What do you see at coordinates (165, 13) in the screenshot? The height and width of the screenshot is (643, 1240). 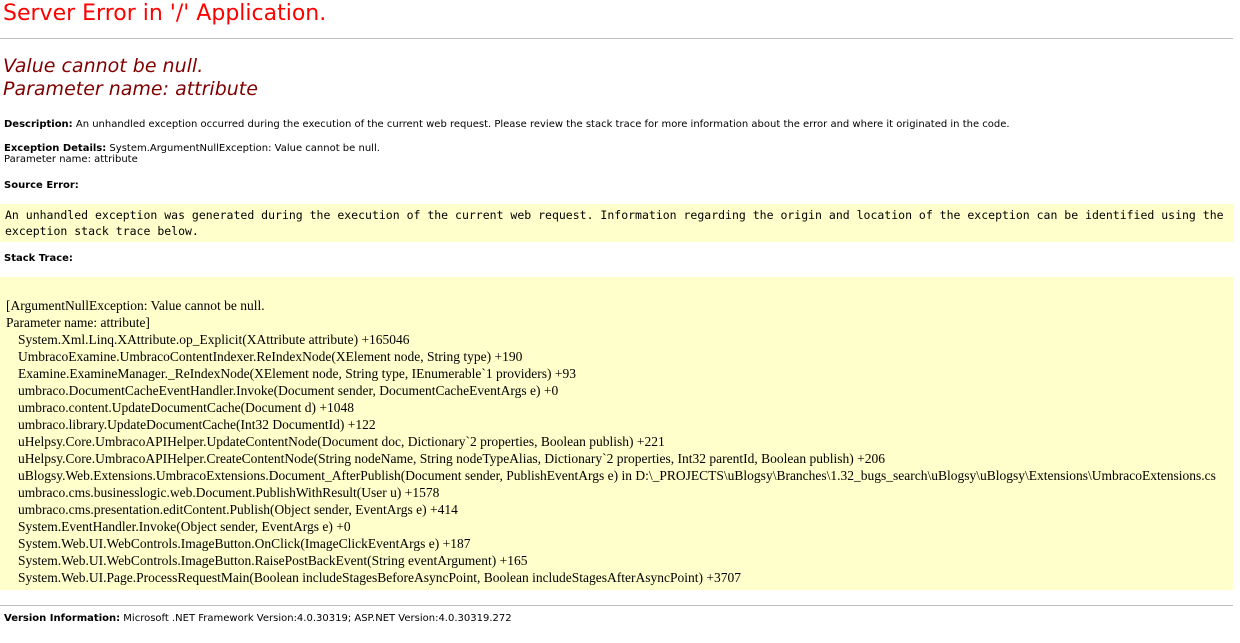 I see `page-title: Server Error in '/' Application.` at bounding box center [165, 13].